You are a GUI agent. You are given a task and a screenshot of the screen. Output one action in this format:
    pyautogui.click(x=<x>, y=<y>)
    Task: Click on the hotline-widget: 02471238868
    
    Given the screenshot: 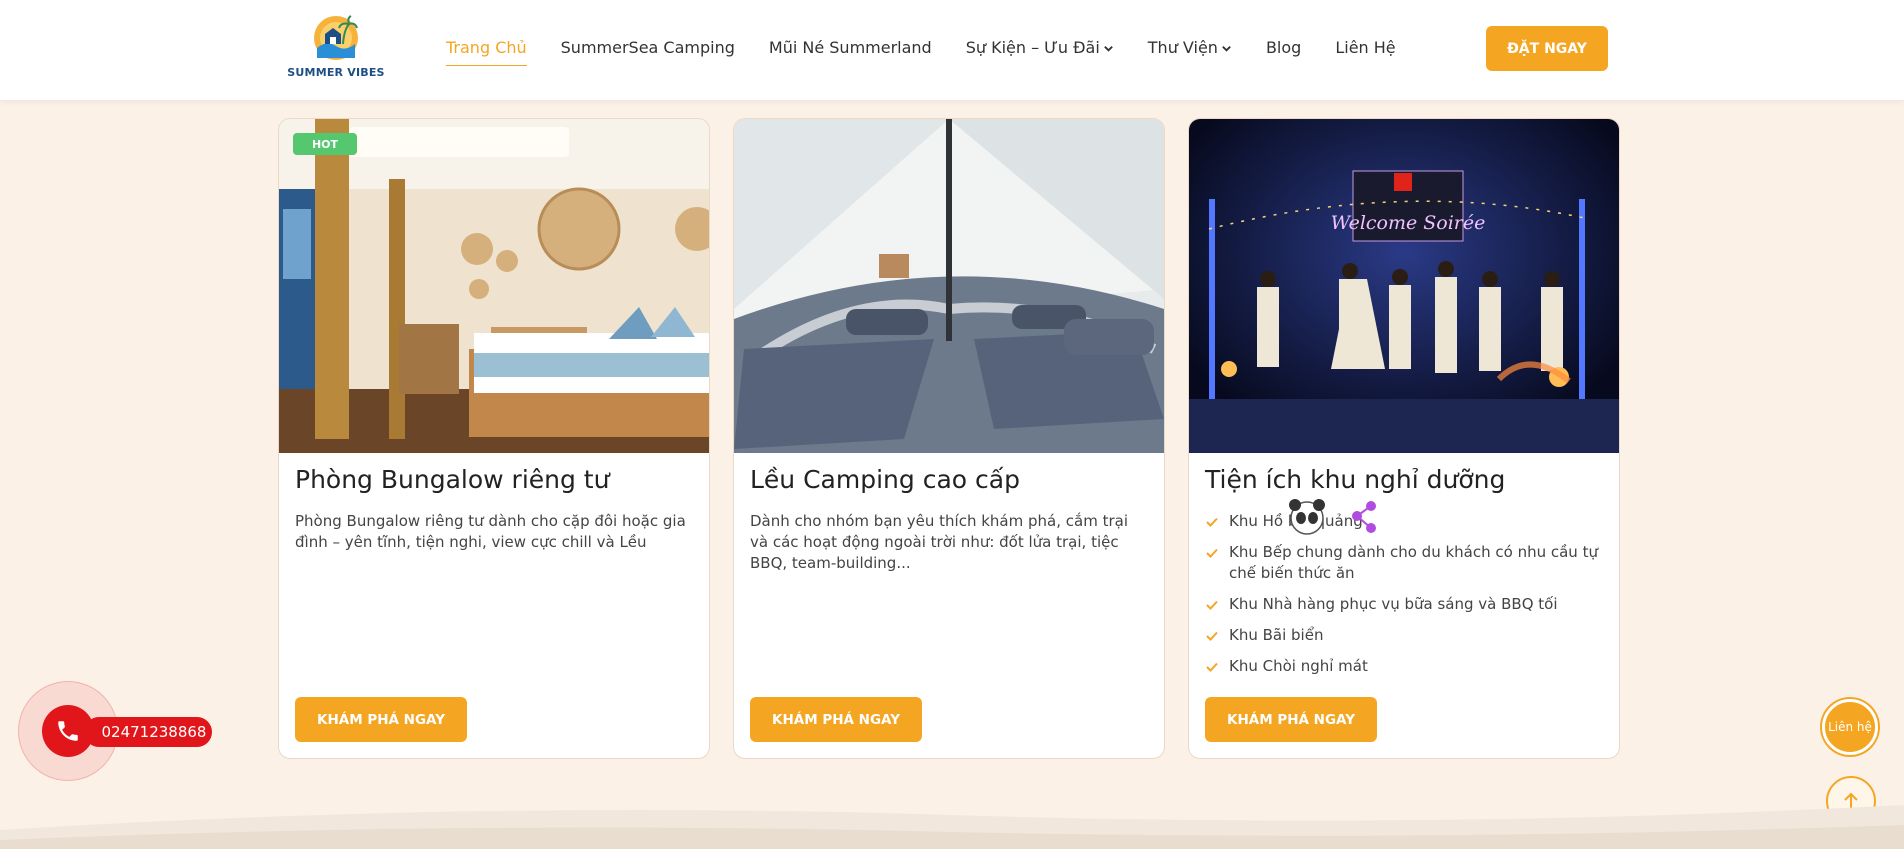 What is the action you would take?
    pyautogui.click(x=115, y=731)
    